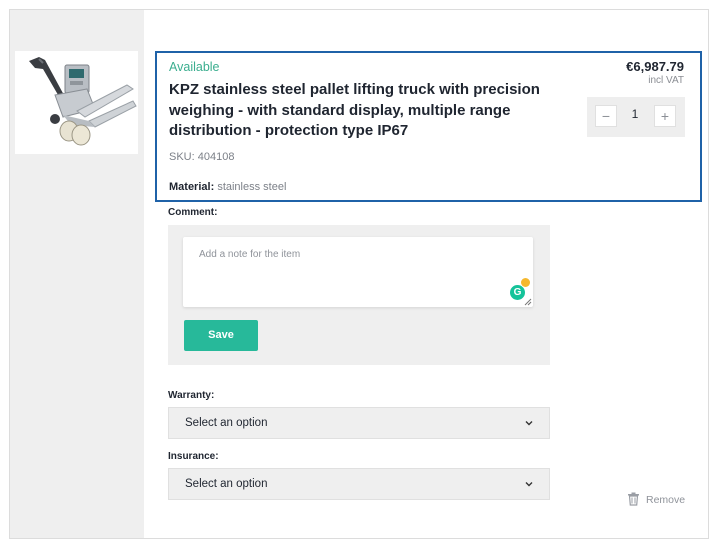  I want to click on warranty-label: Warranty:, so click(191, 395).